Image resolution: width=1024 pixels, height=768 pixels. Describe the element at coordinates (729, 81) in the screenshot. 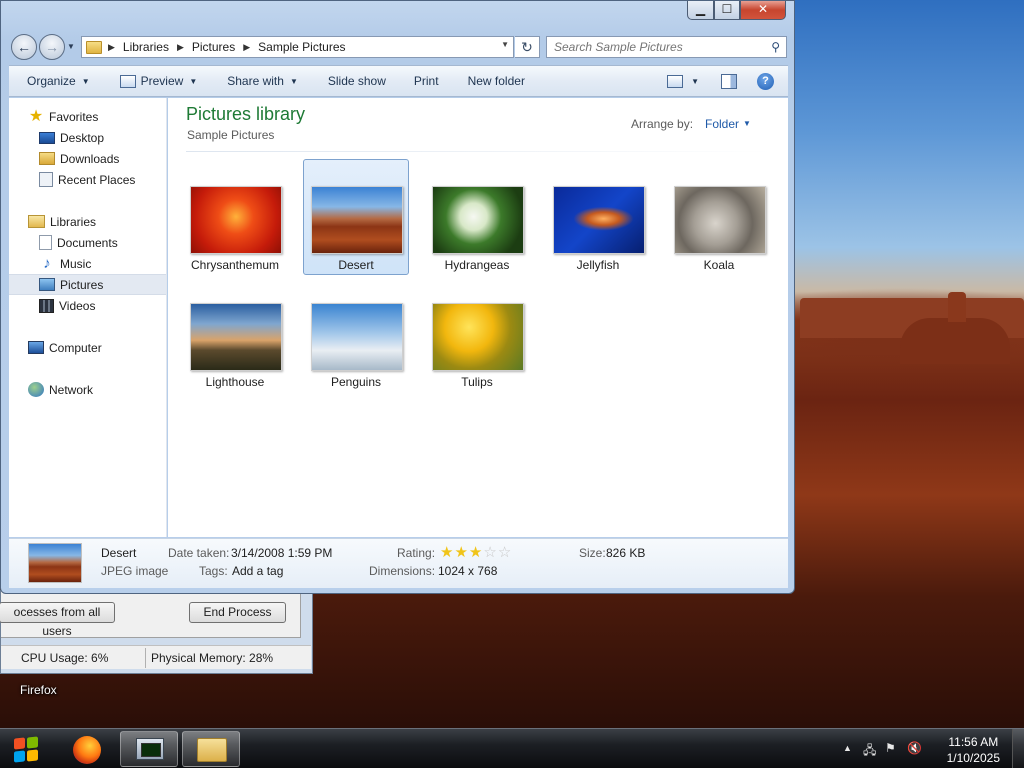

I see `preview-pane-icon` at that location.